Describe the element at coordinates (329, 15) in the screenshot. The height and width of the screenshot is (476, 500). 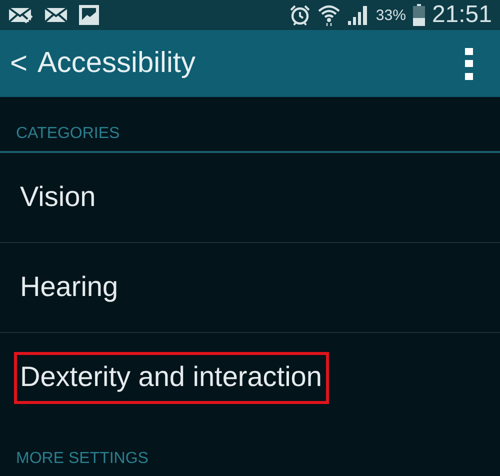
I see `wifi-icon` at that location.